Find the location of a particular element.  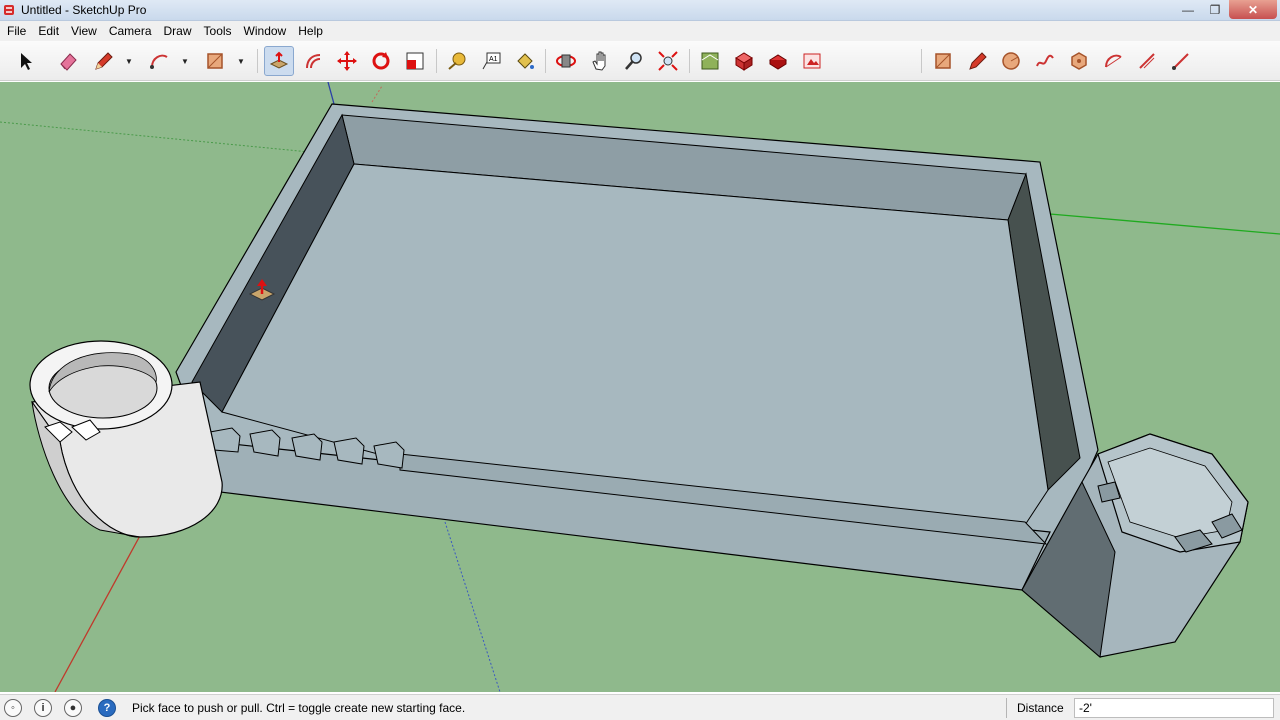

select-tool-button is located at coordinates (26, 61).